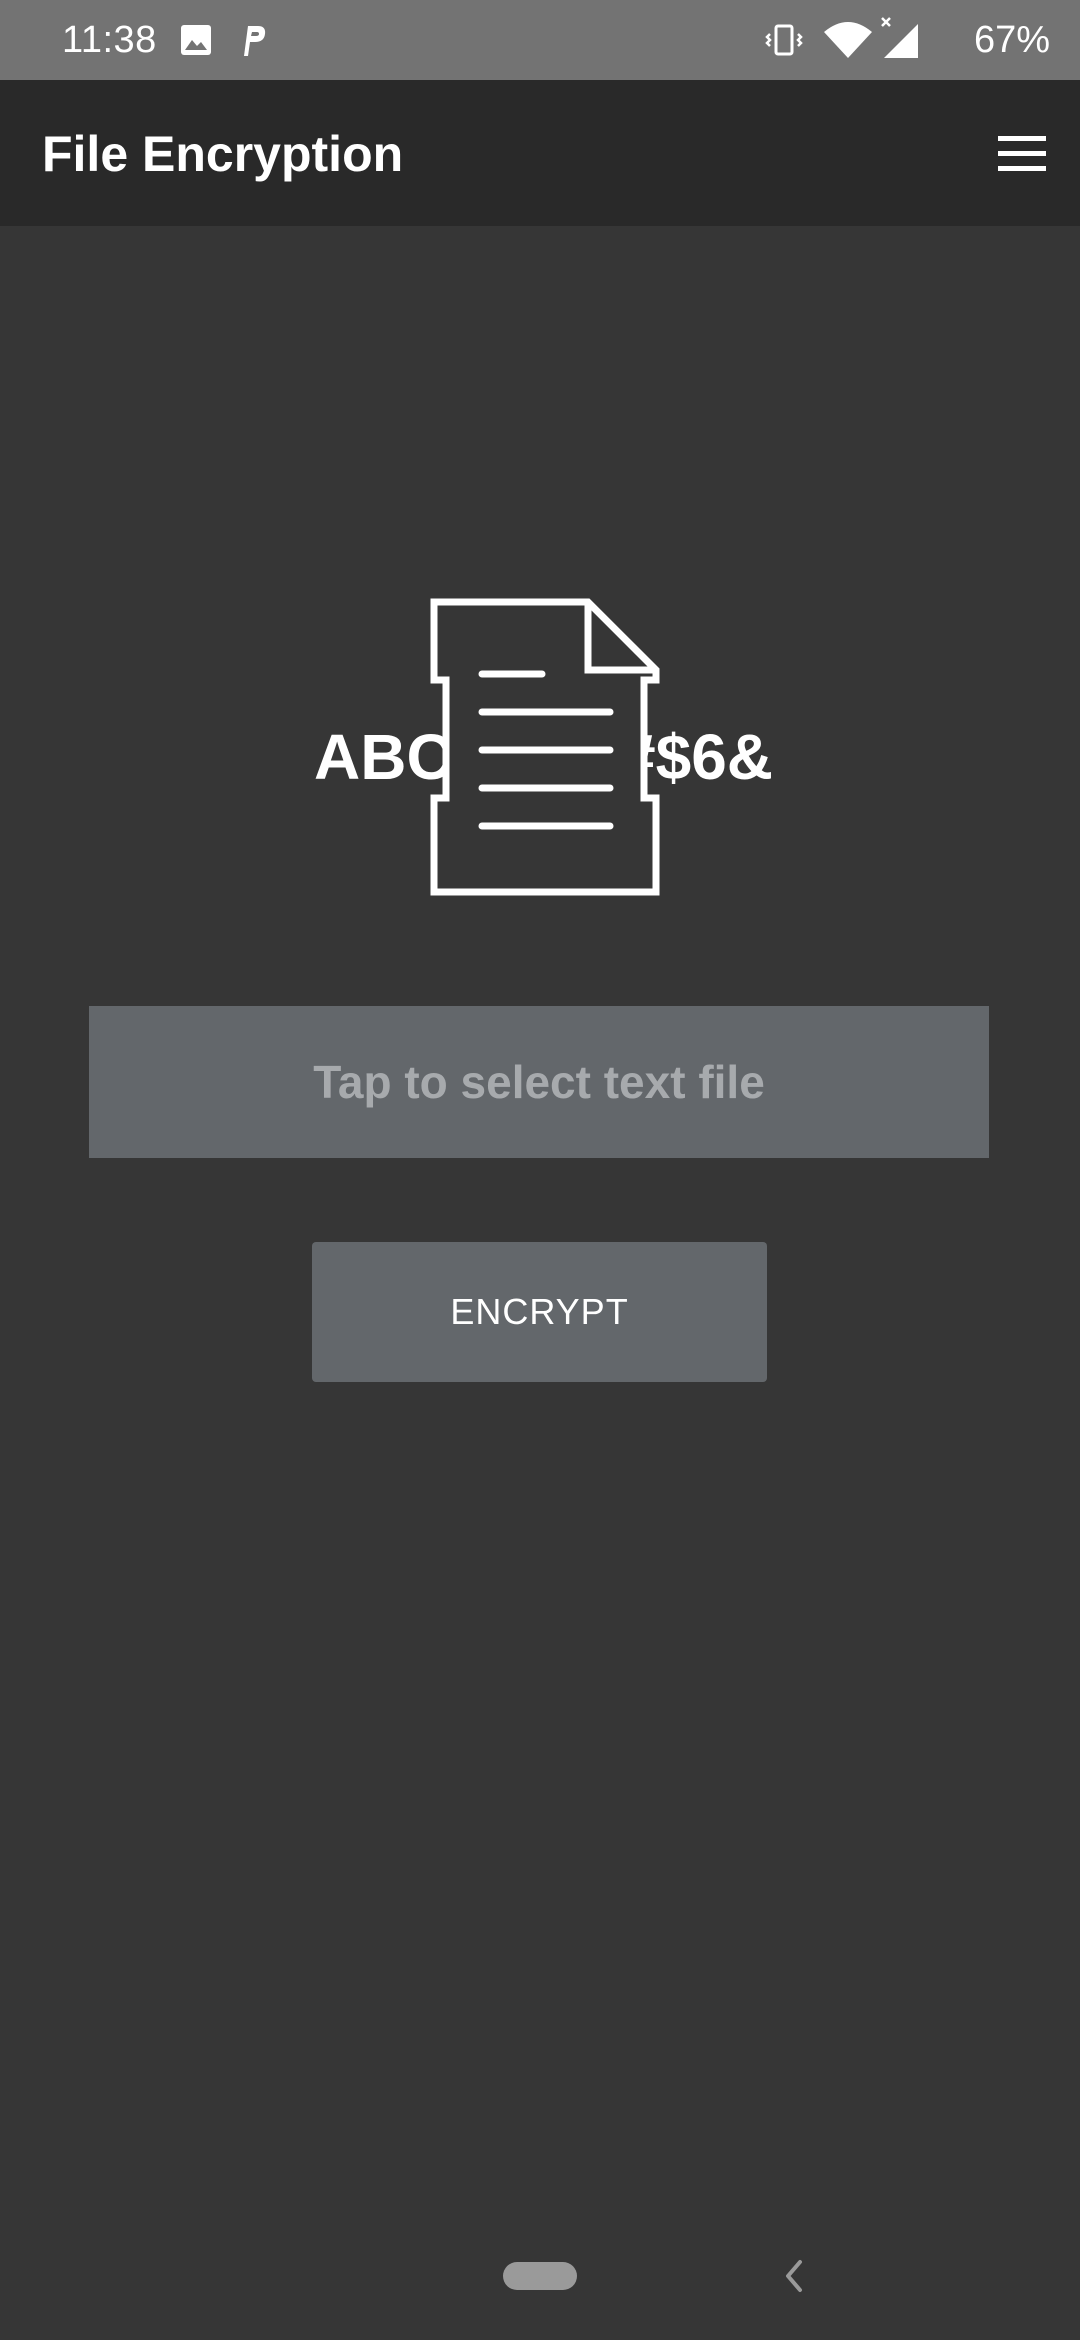  I want to click on signal-icon, so click(899, 37).